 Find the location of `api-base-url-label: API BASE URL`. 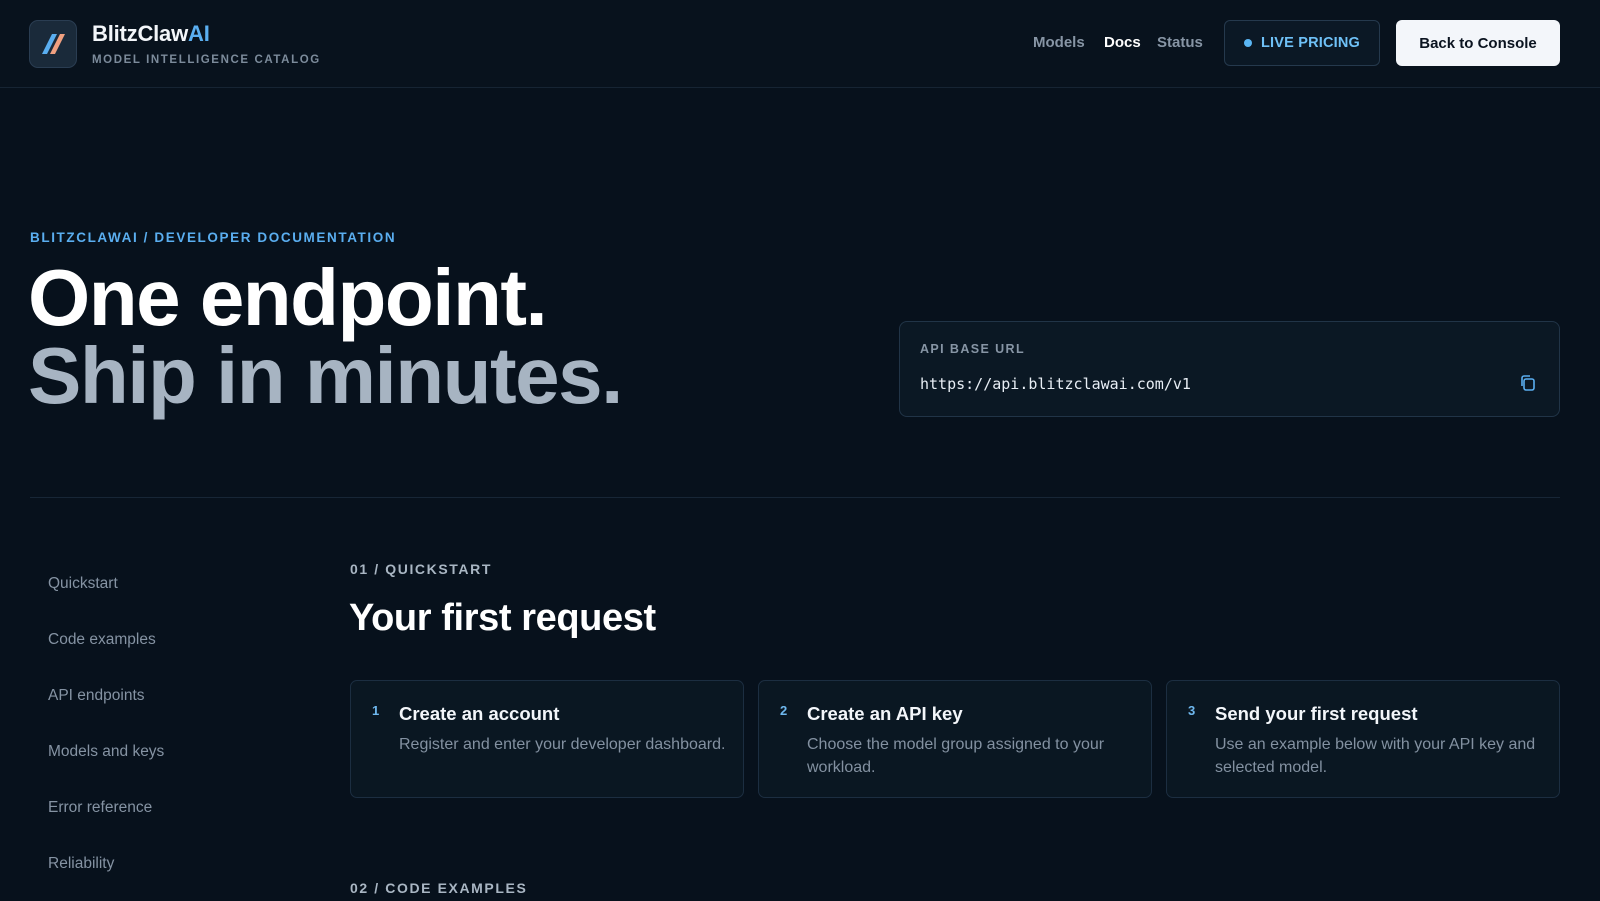

api-base-url-label: API BASE URL is located at coordinates (973, 349).